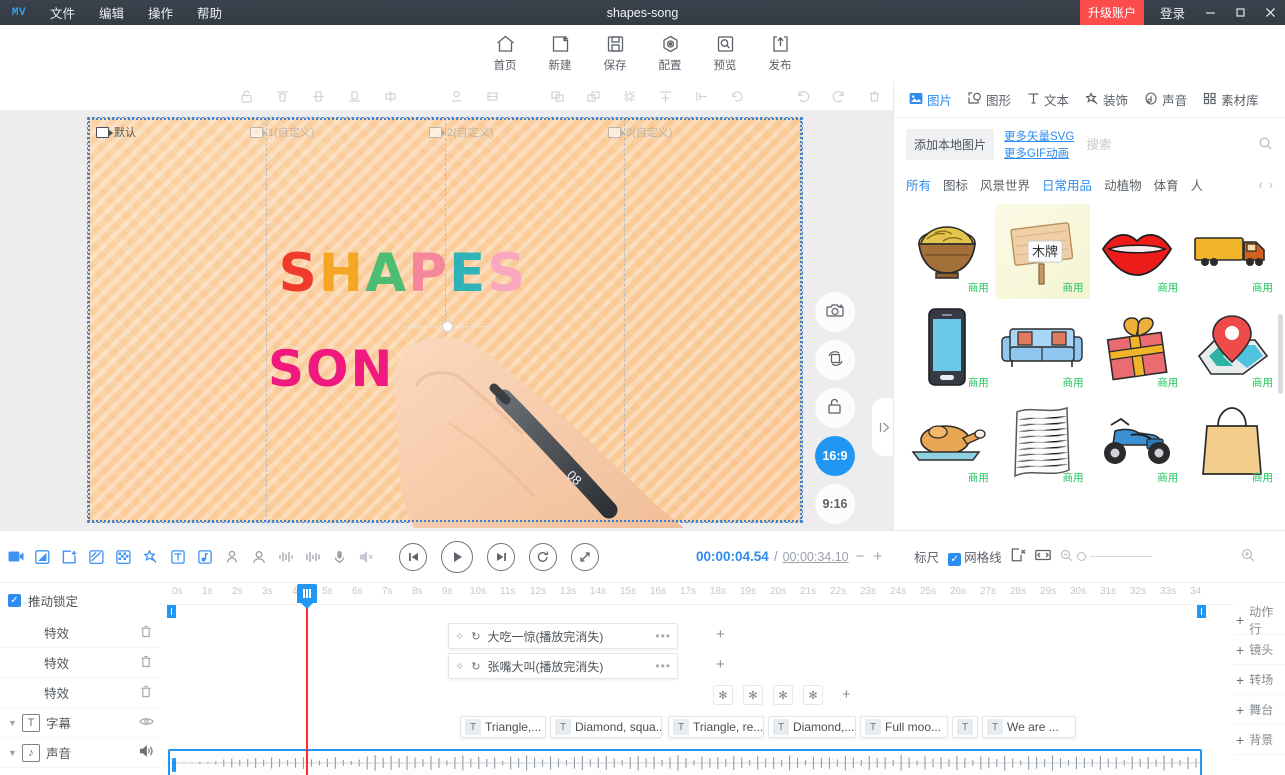  Describe the element at coordinates (355, 96) in the screenshot. I see `align-bottom-icon` at that location.